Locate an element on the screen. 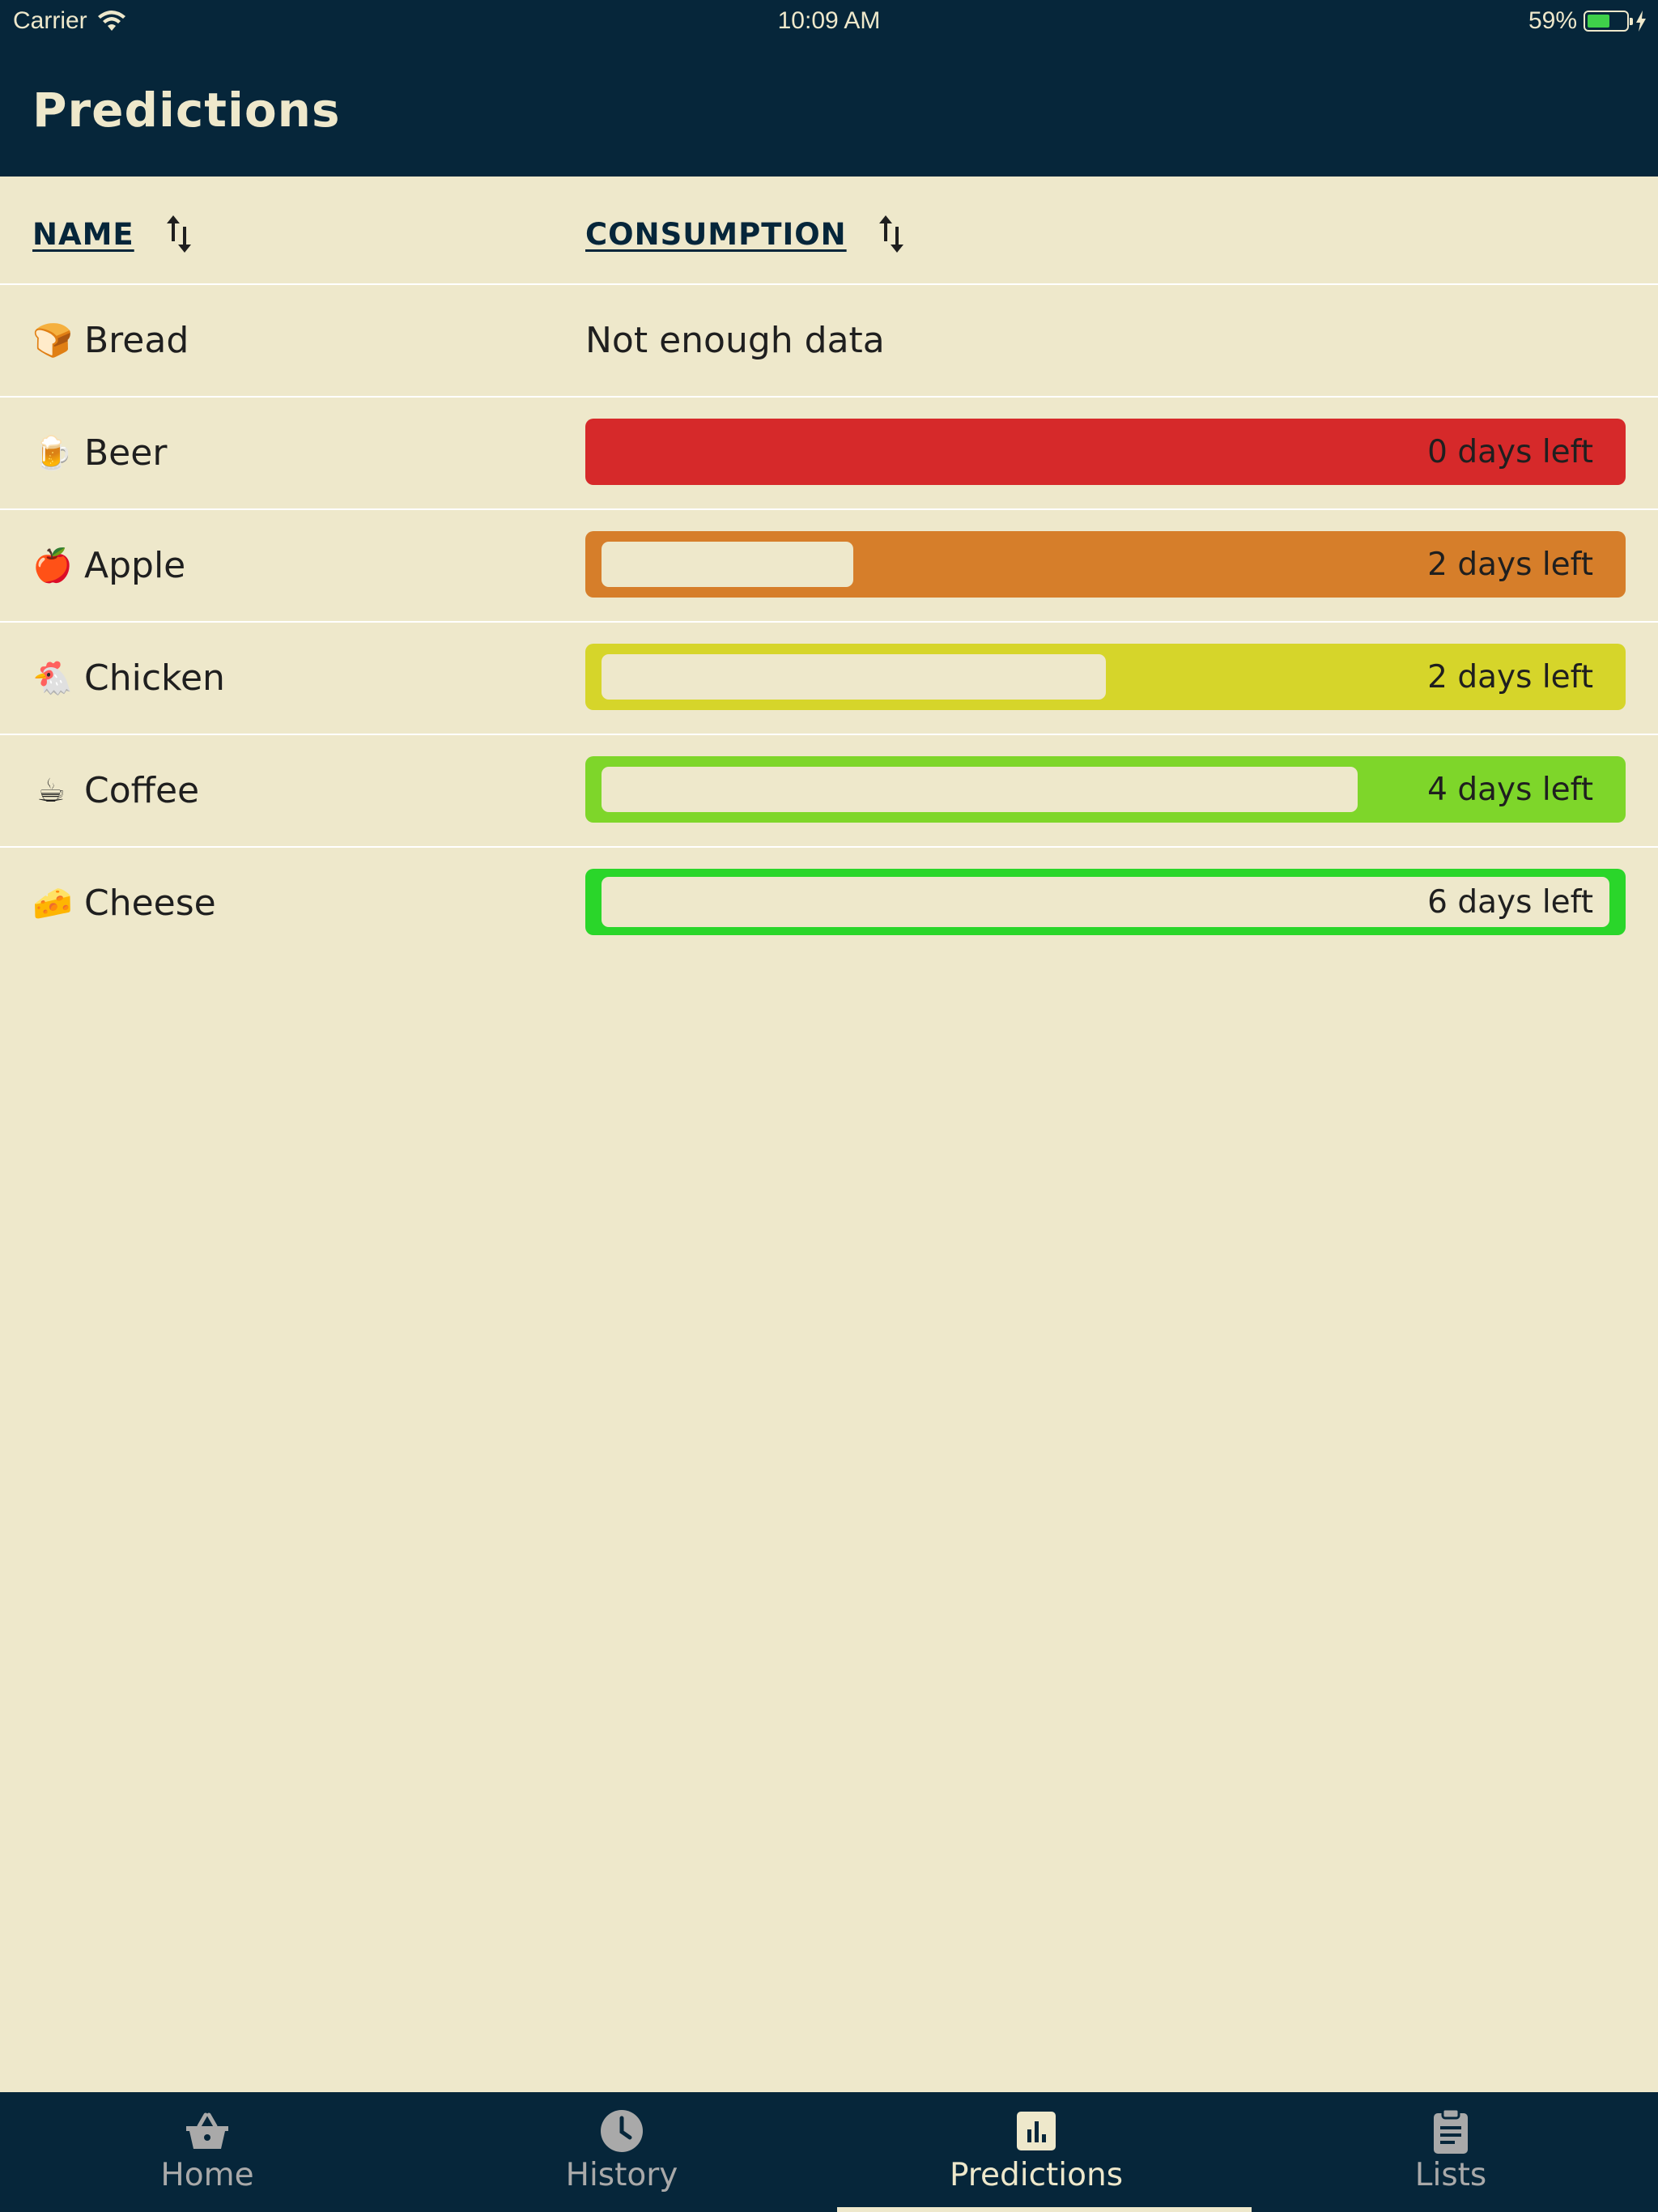 Image resolution: width=1658 pixels, height=2212 pixels. consumption-bar: 6 days left is located at coordinates (1105, 902).